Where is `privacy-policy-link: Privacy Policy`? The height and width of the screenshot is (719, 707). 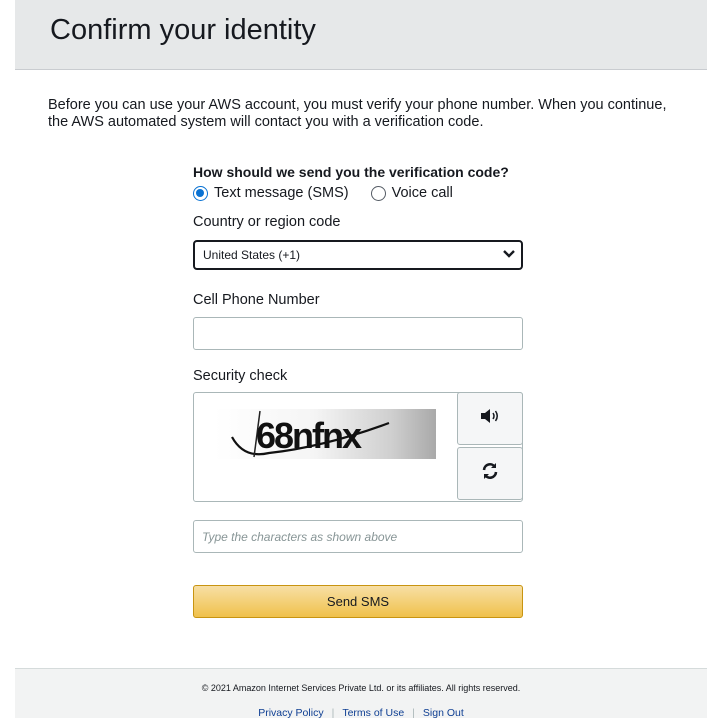 privacy-policy-link: Privacy Policy is located at coordinates (290, 713).